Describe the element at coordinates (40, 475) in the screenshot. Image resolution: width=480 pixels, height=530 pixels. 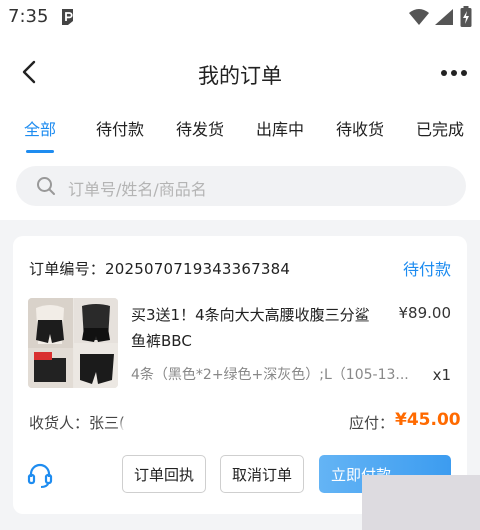
I see `headset-icon` at that location.